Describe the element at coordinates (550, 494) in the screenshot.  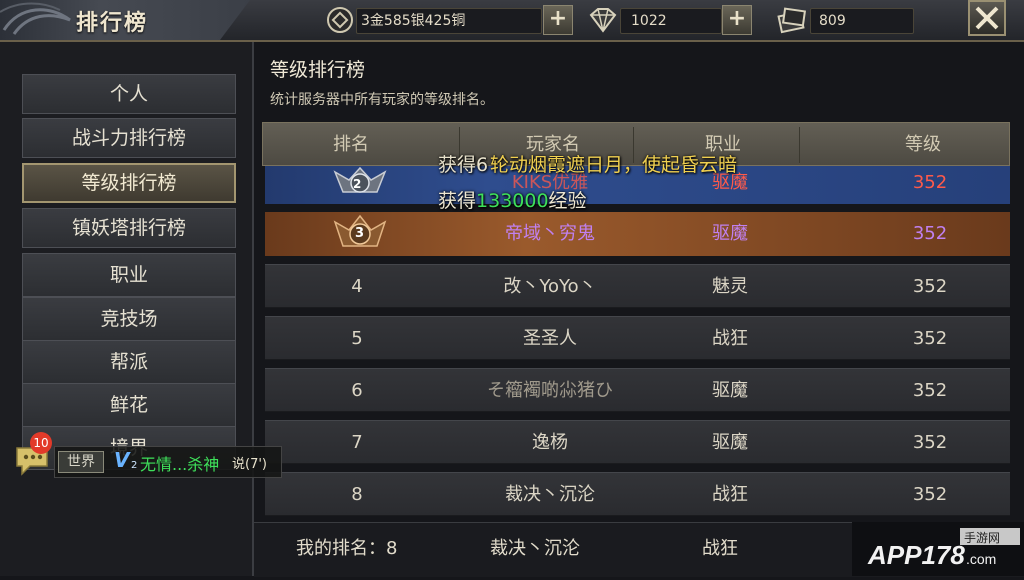
I see `player-name: 裁决丶沉沦` at that location.